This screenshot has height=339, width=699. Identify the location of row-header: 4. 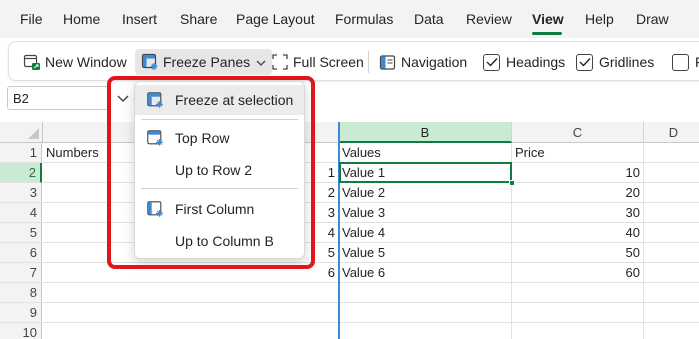
(21, 213).